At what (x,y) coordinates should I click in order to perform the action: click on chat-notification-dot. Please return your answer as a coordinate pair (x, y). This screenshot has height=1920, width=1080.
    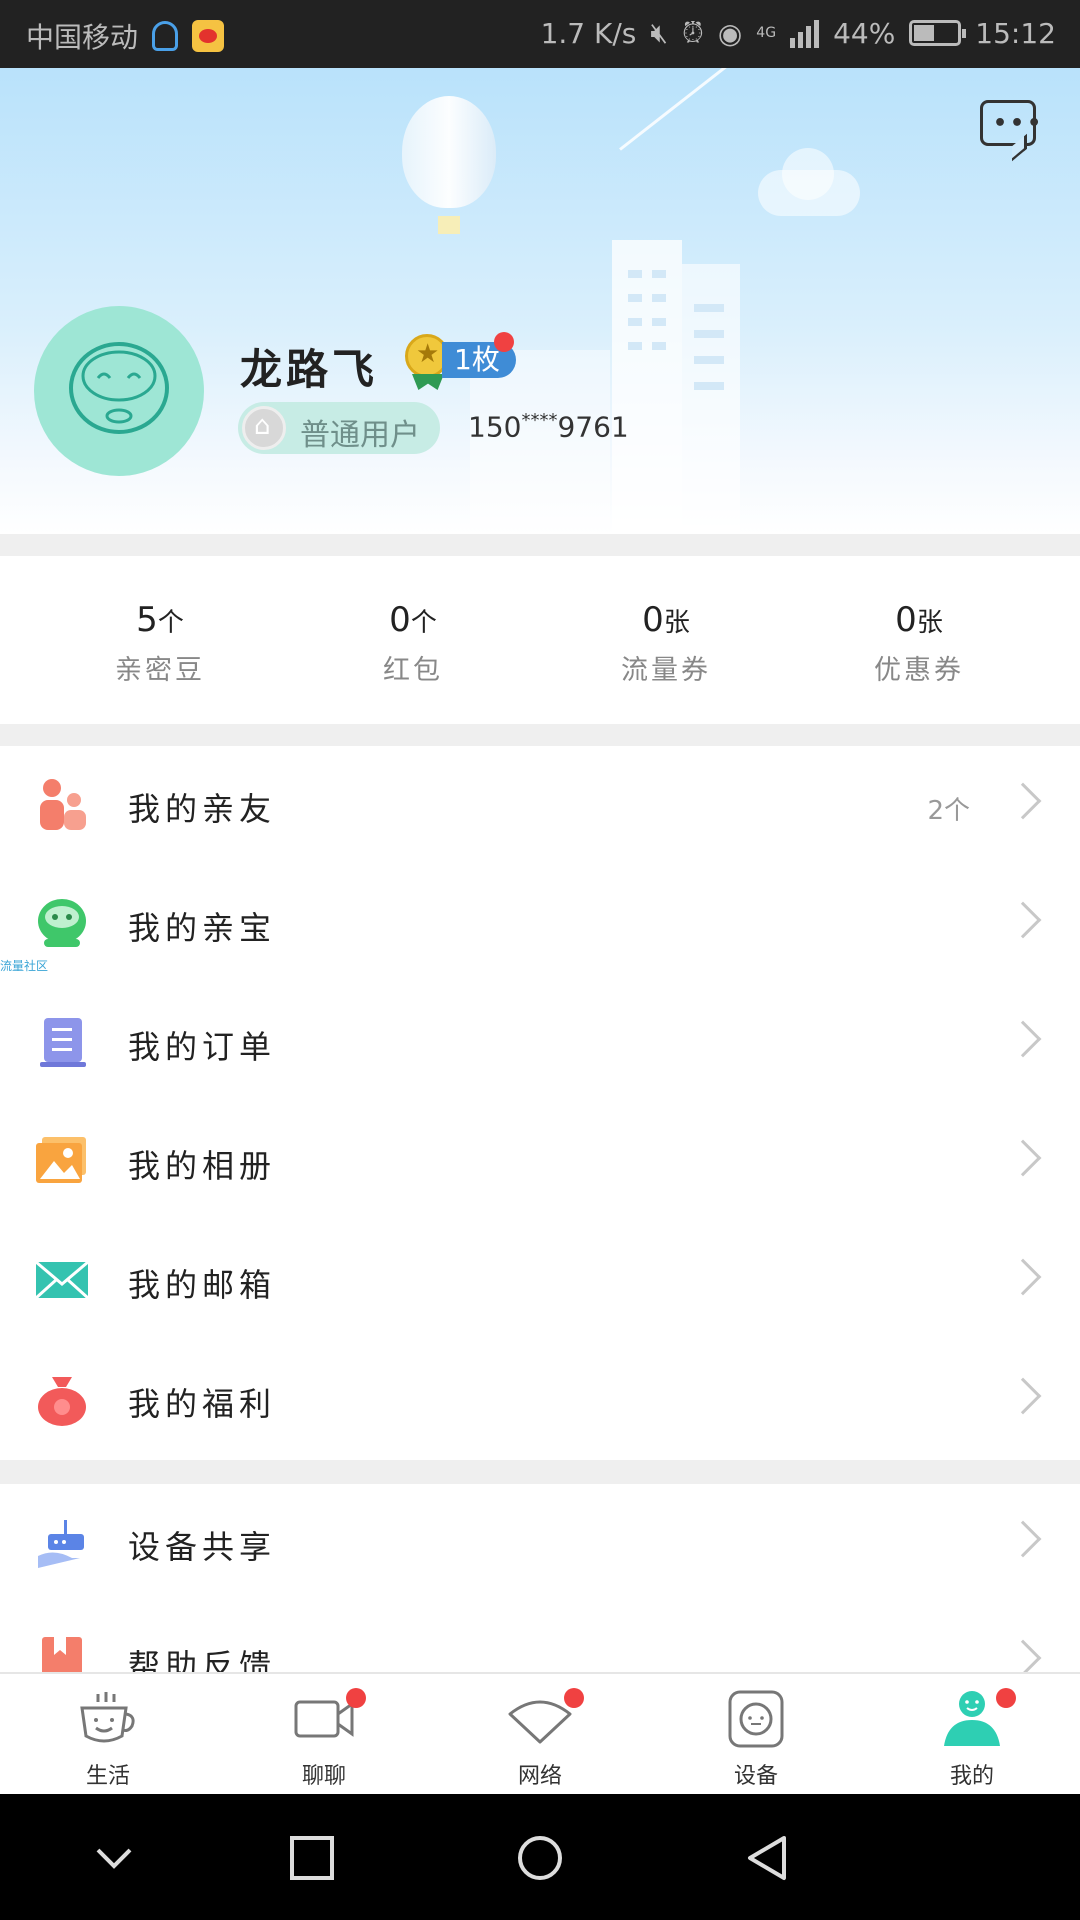
    Looking at the image, I should click on (356, 1698).